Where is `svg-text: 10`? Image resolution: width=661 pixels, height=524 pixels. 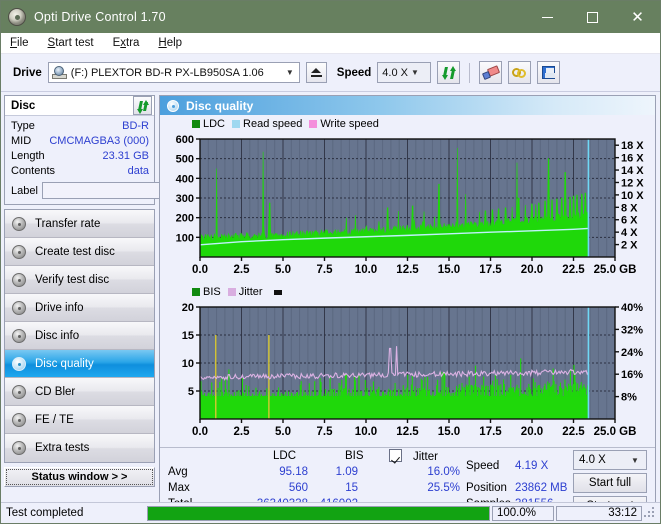 svg-text: 10 is located at coordinates (188, 364).